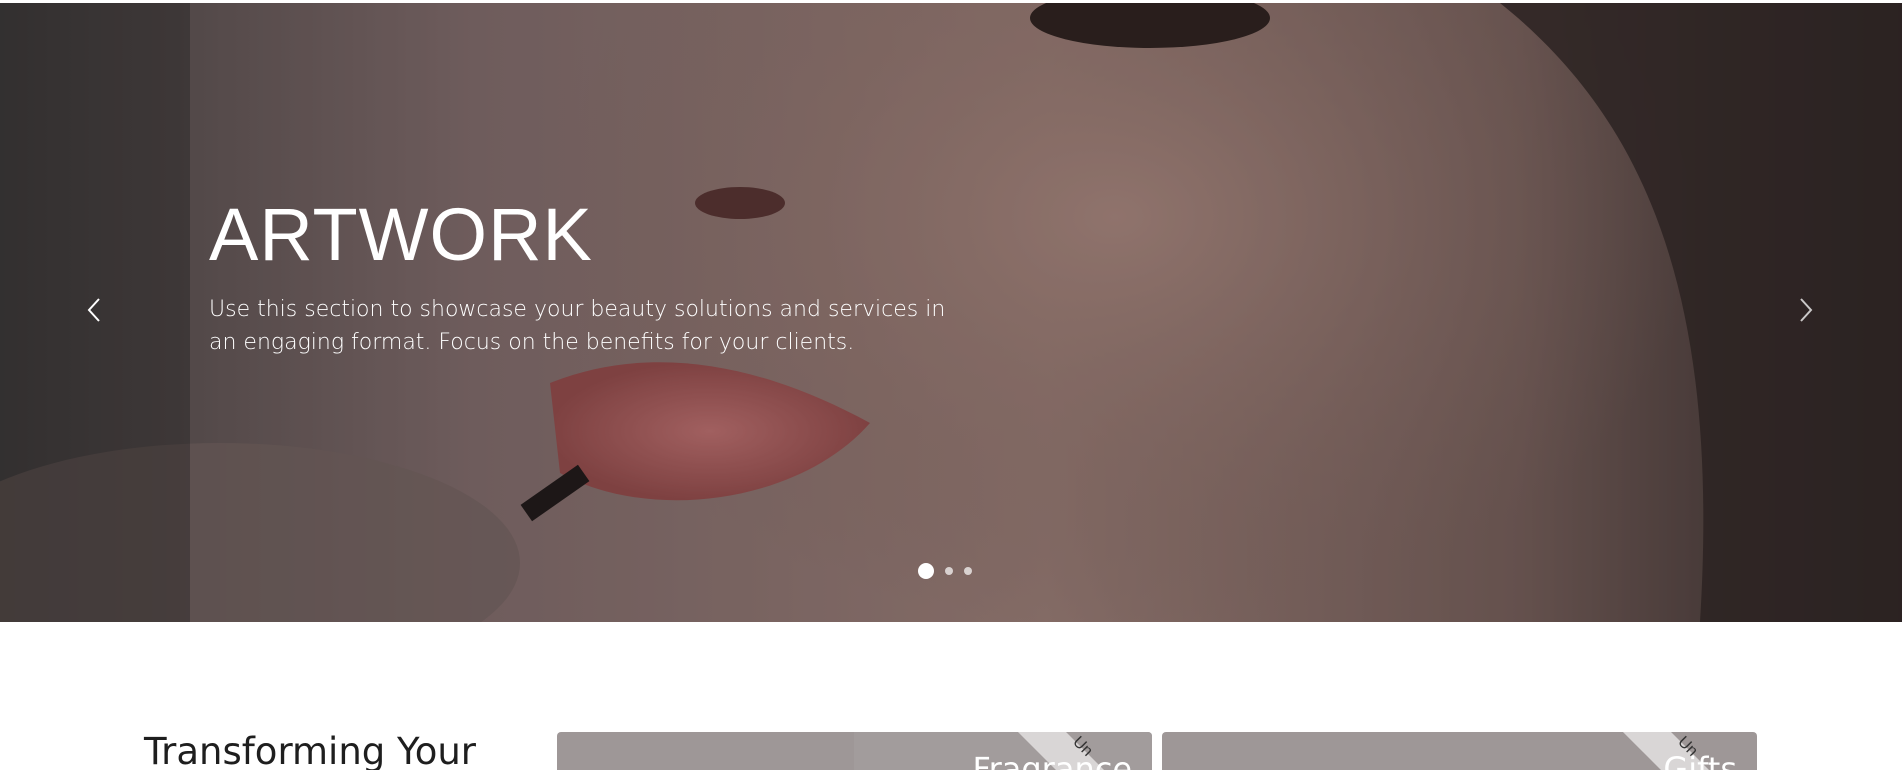 Image resolution: width=1902 pixels, height=770 pixels. I want to click on card-title: Fragrance, so click(1052, 760).